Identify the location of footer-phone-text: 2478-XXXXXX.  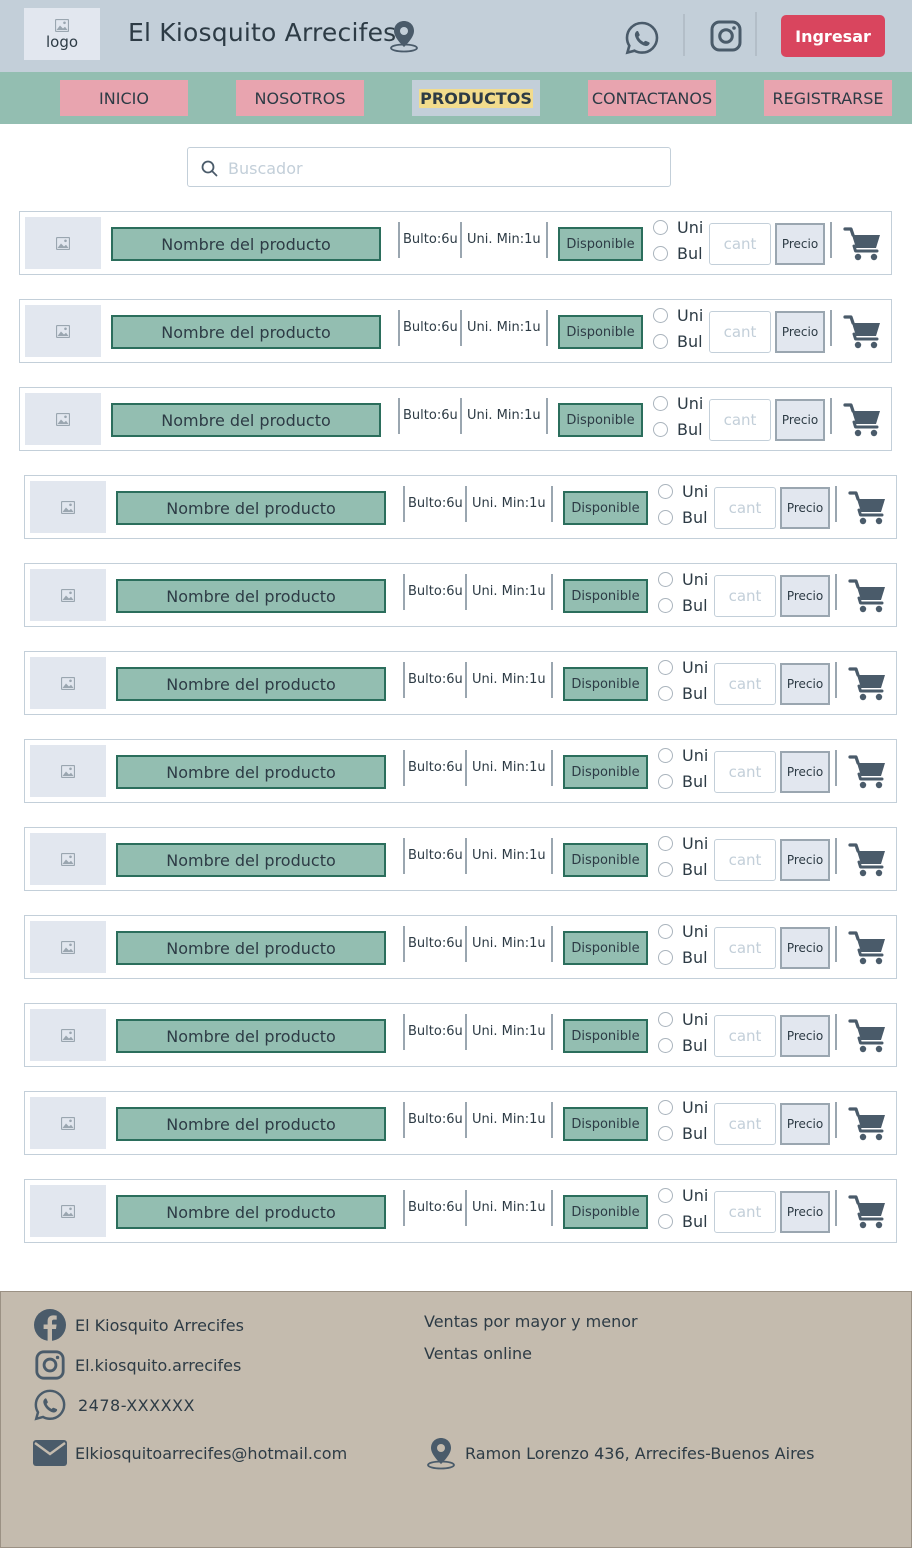
(136, 1405).